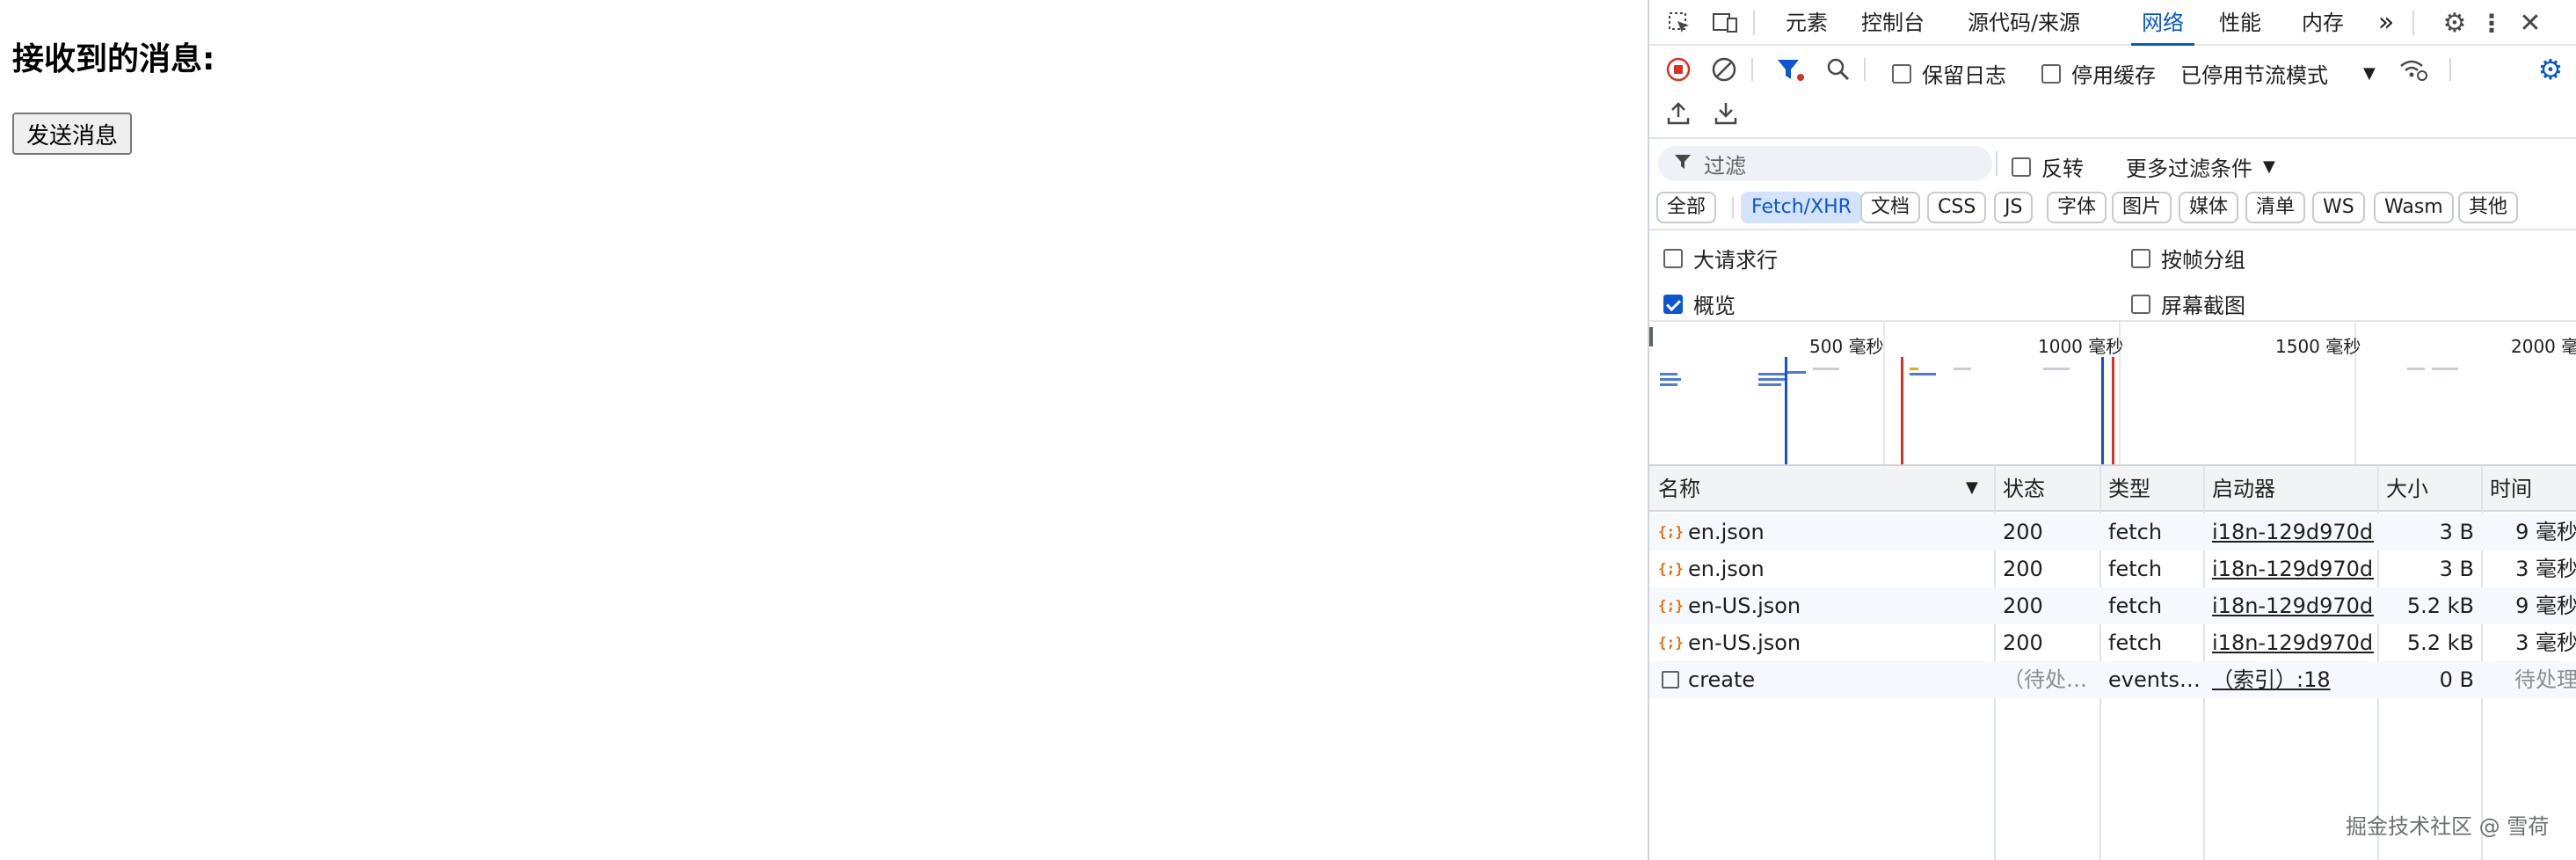 This screenshot has width=2576, height=860. I want to click on request-name: create, so click(1722, 679).